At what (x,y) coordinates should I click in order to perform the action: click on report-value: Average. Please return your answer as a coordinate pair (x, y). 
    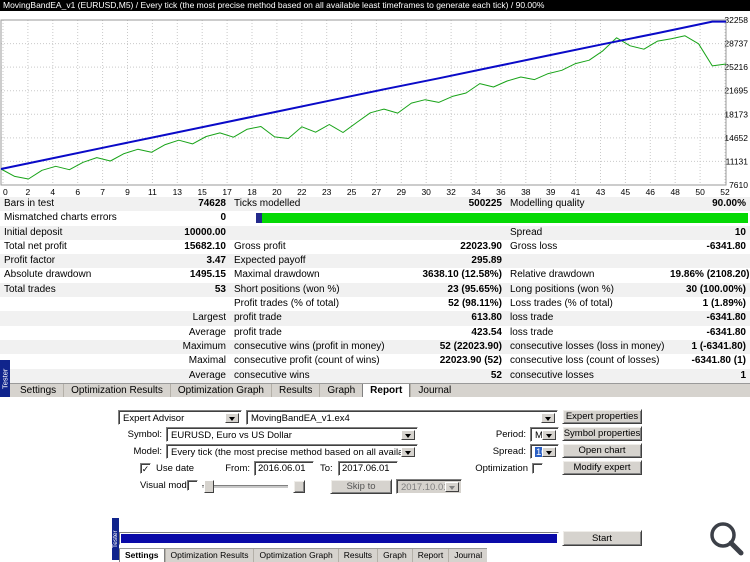
    Looking at the image, I should click on (175, 375).